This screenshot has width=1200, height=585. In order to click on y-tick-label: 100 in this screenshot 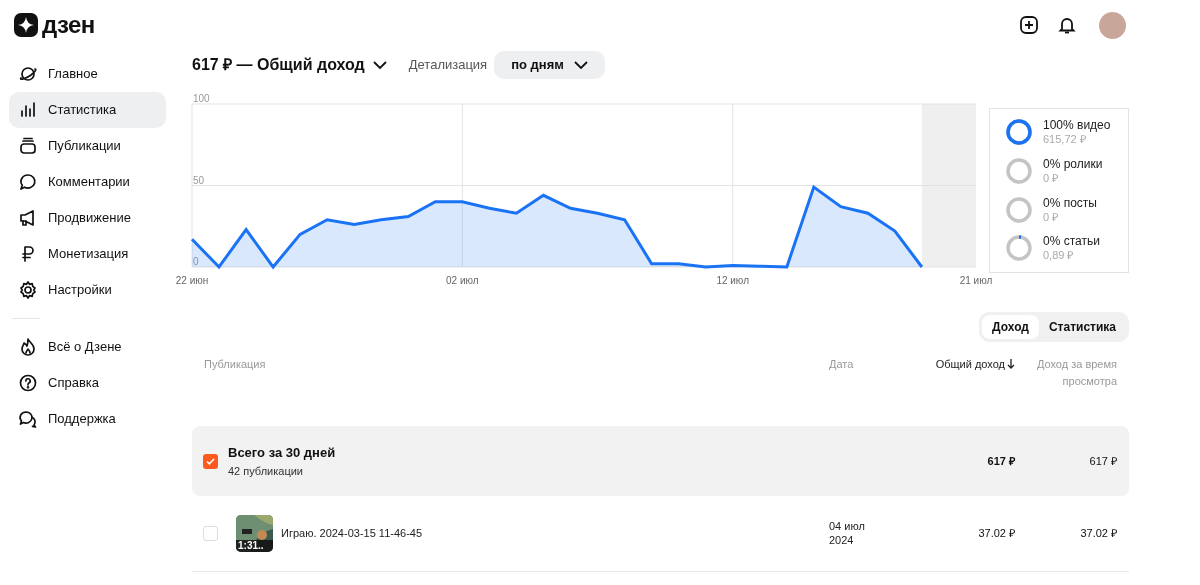, I will do `click(201, 98)`.